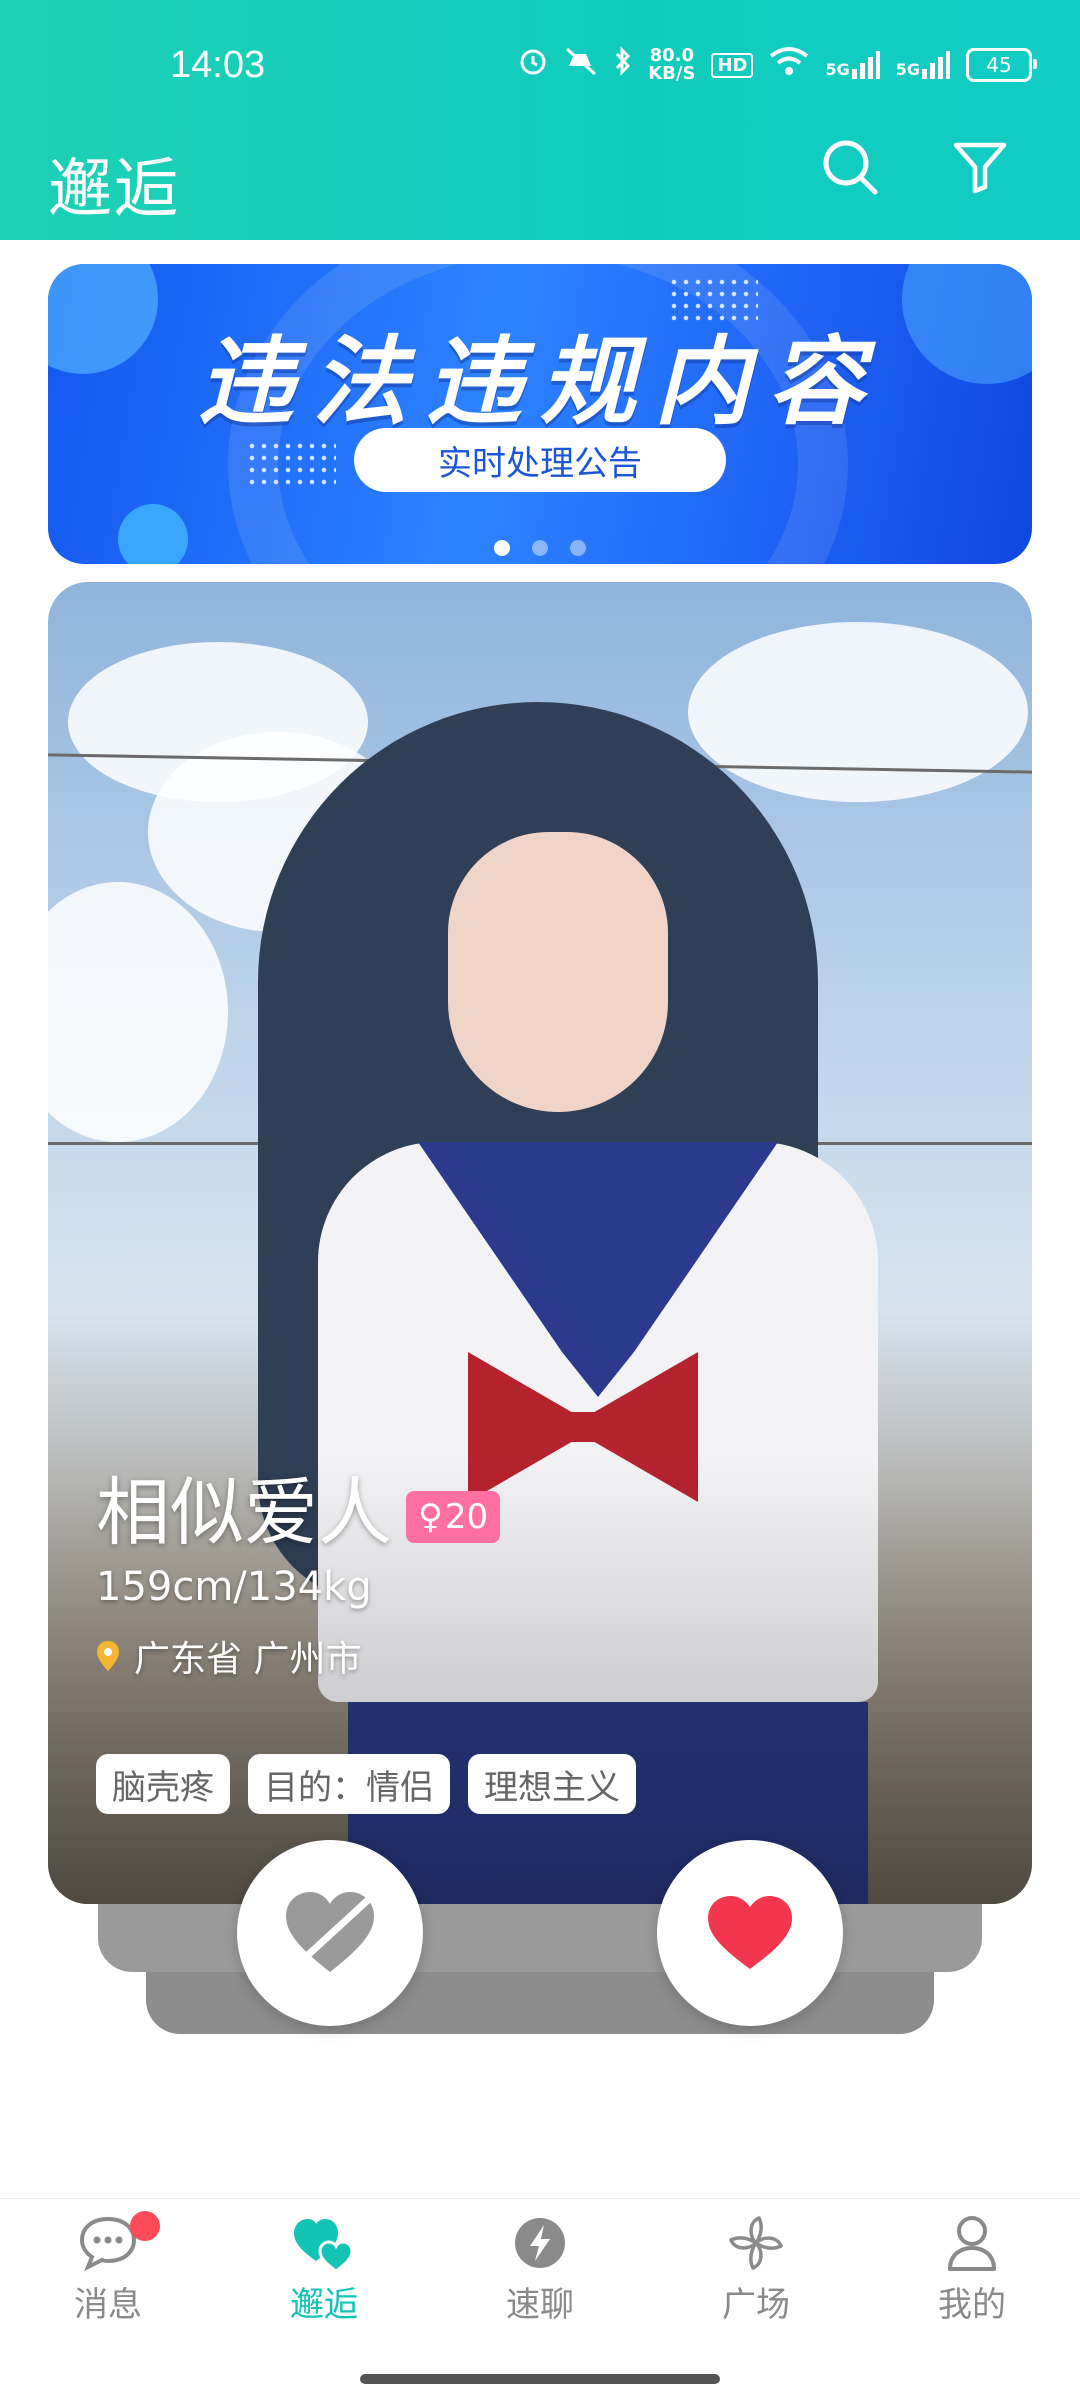  What do you see at coordinates (244, 1513) in the screenshot?
I see `profile-nickname: 相似爱人` at bounding box center [244, 1513].